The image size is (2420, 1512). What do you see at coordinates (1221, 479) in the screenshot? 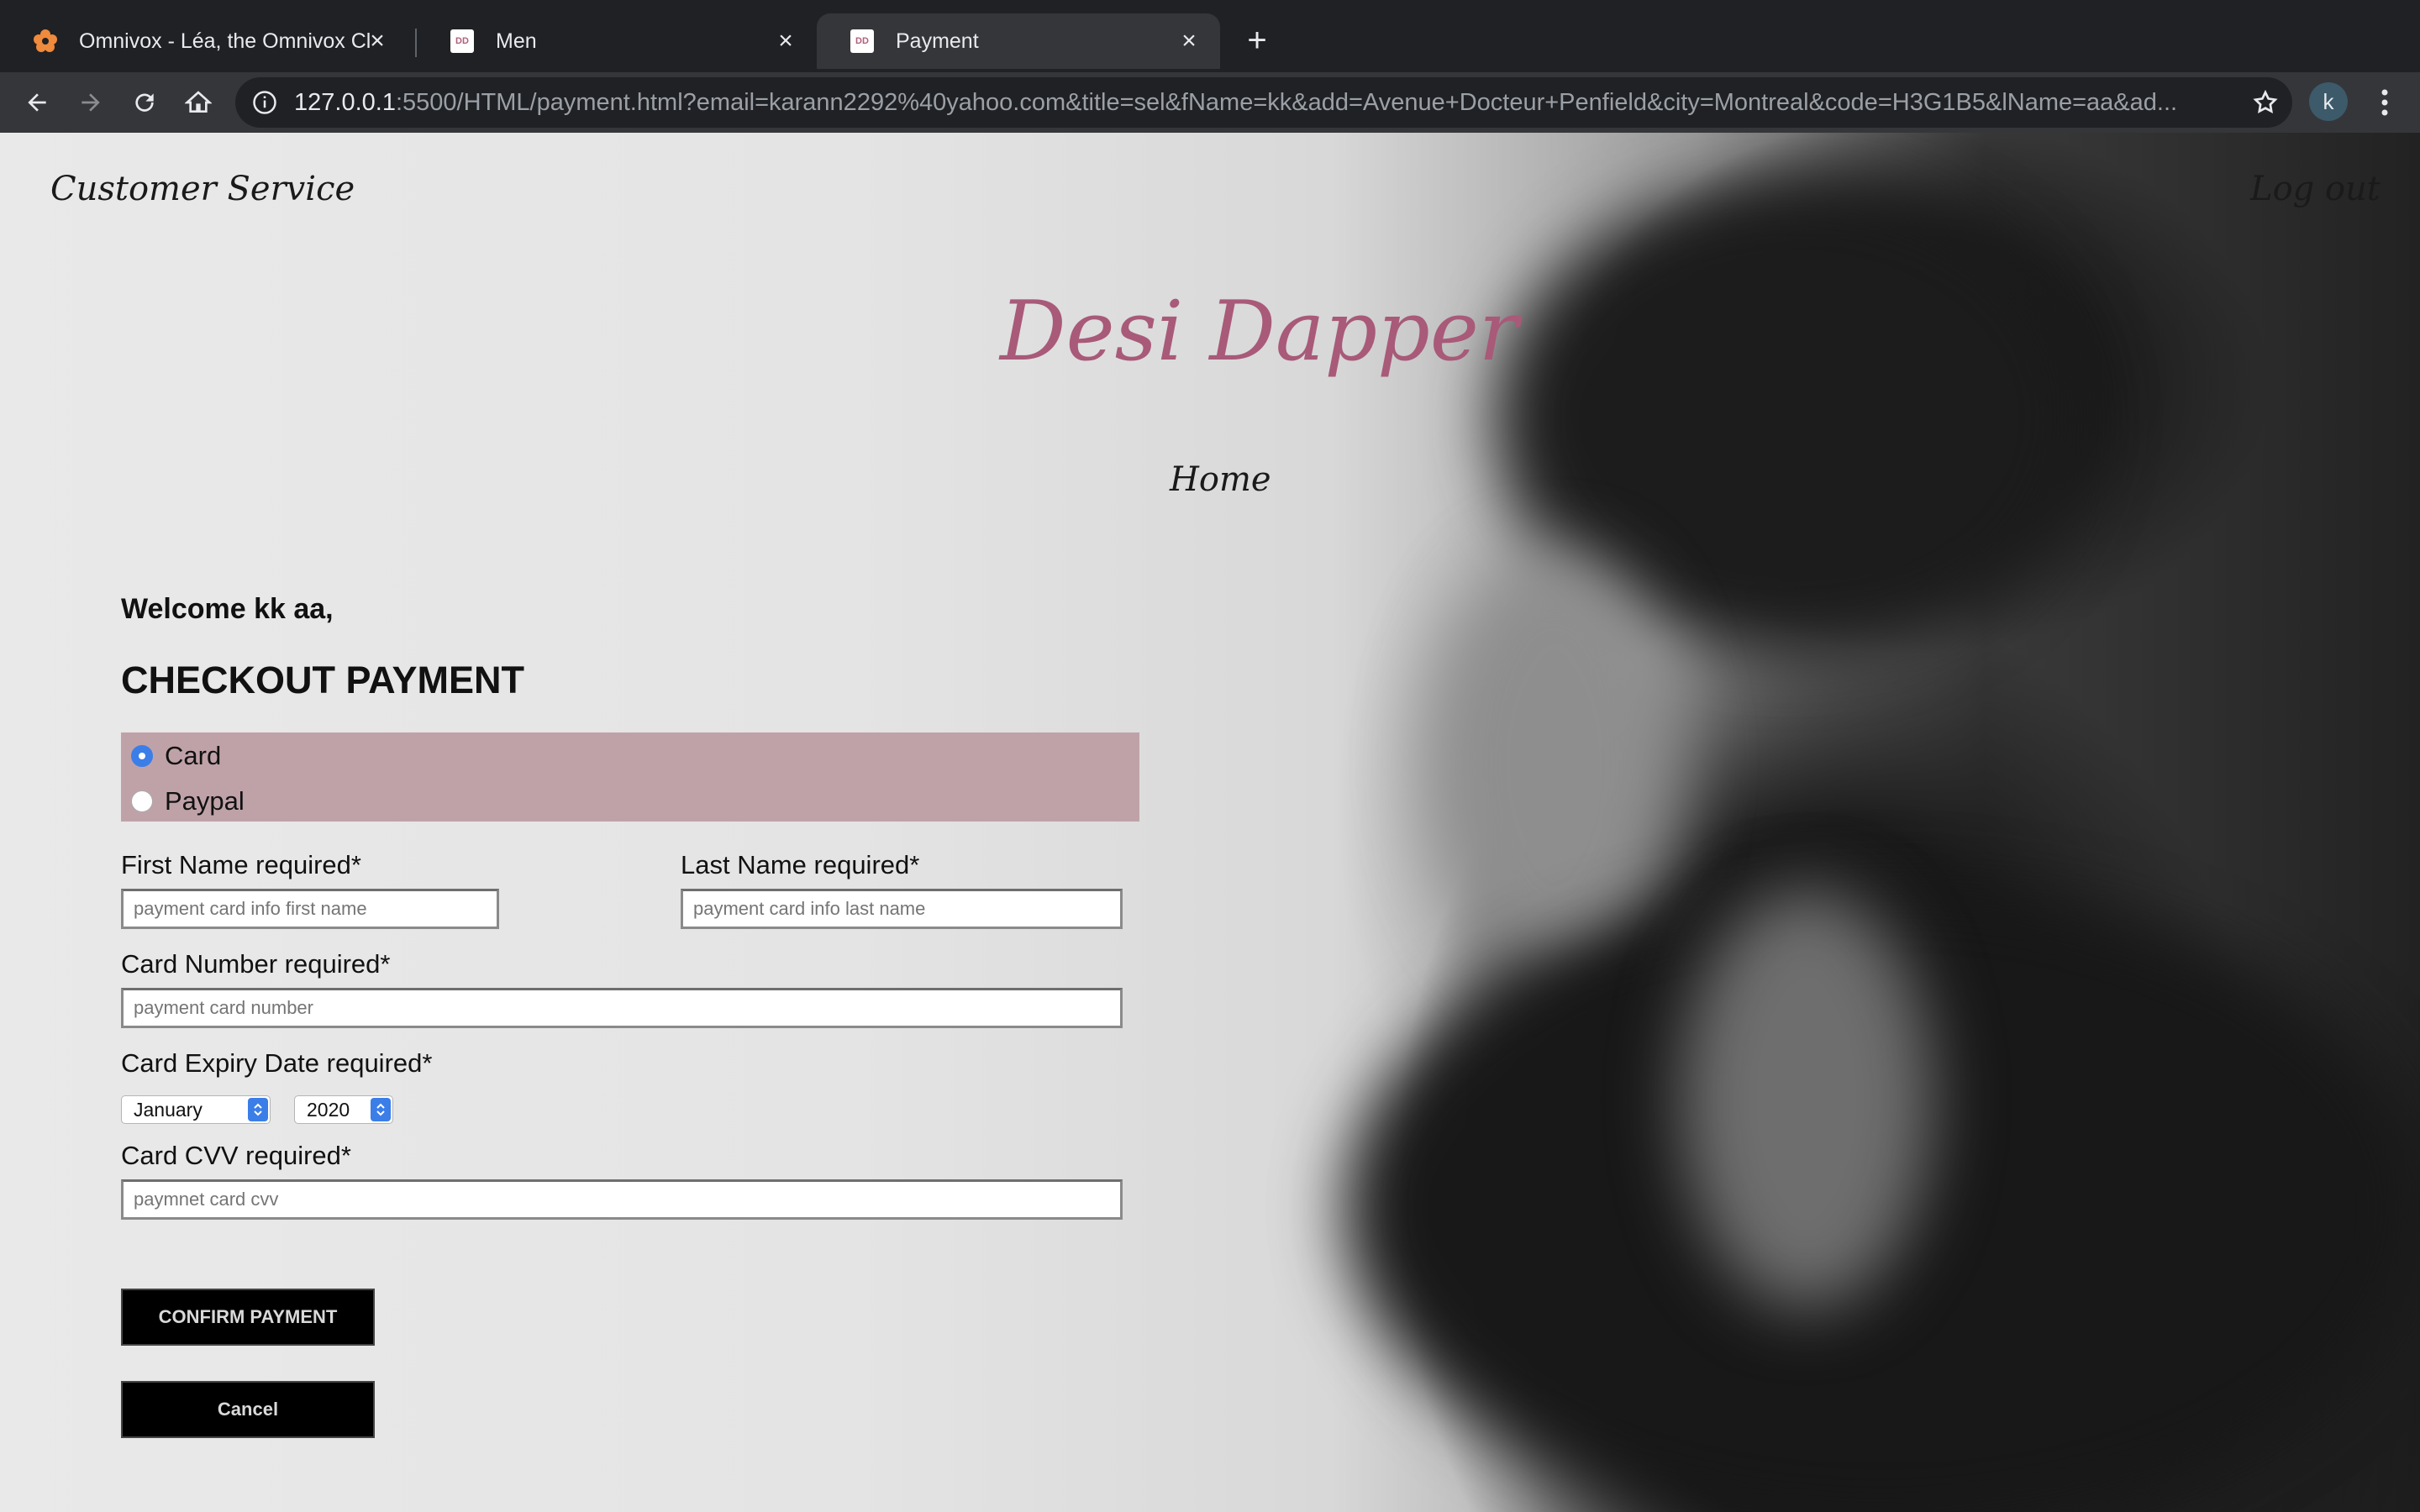
I see `home-link: Home` at bounding box center [1221, 479].